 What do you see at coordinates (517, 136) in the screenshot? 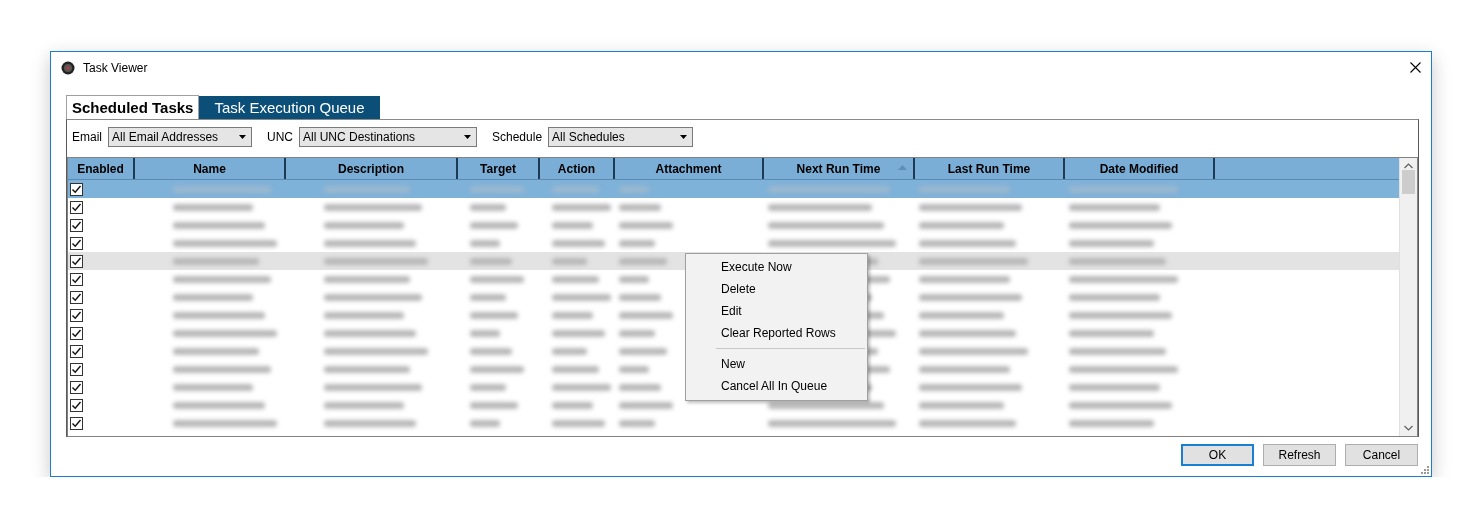
I see `filter-label: Schedule` at bounding box center [517, 136].